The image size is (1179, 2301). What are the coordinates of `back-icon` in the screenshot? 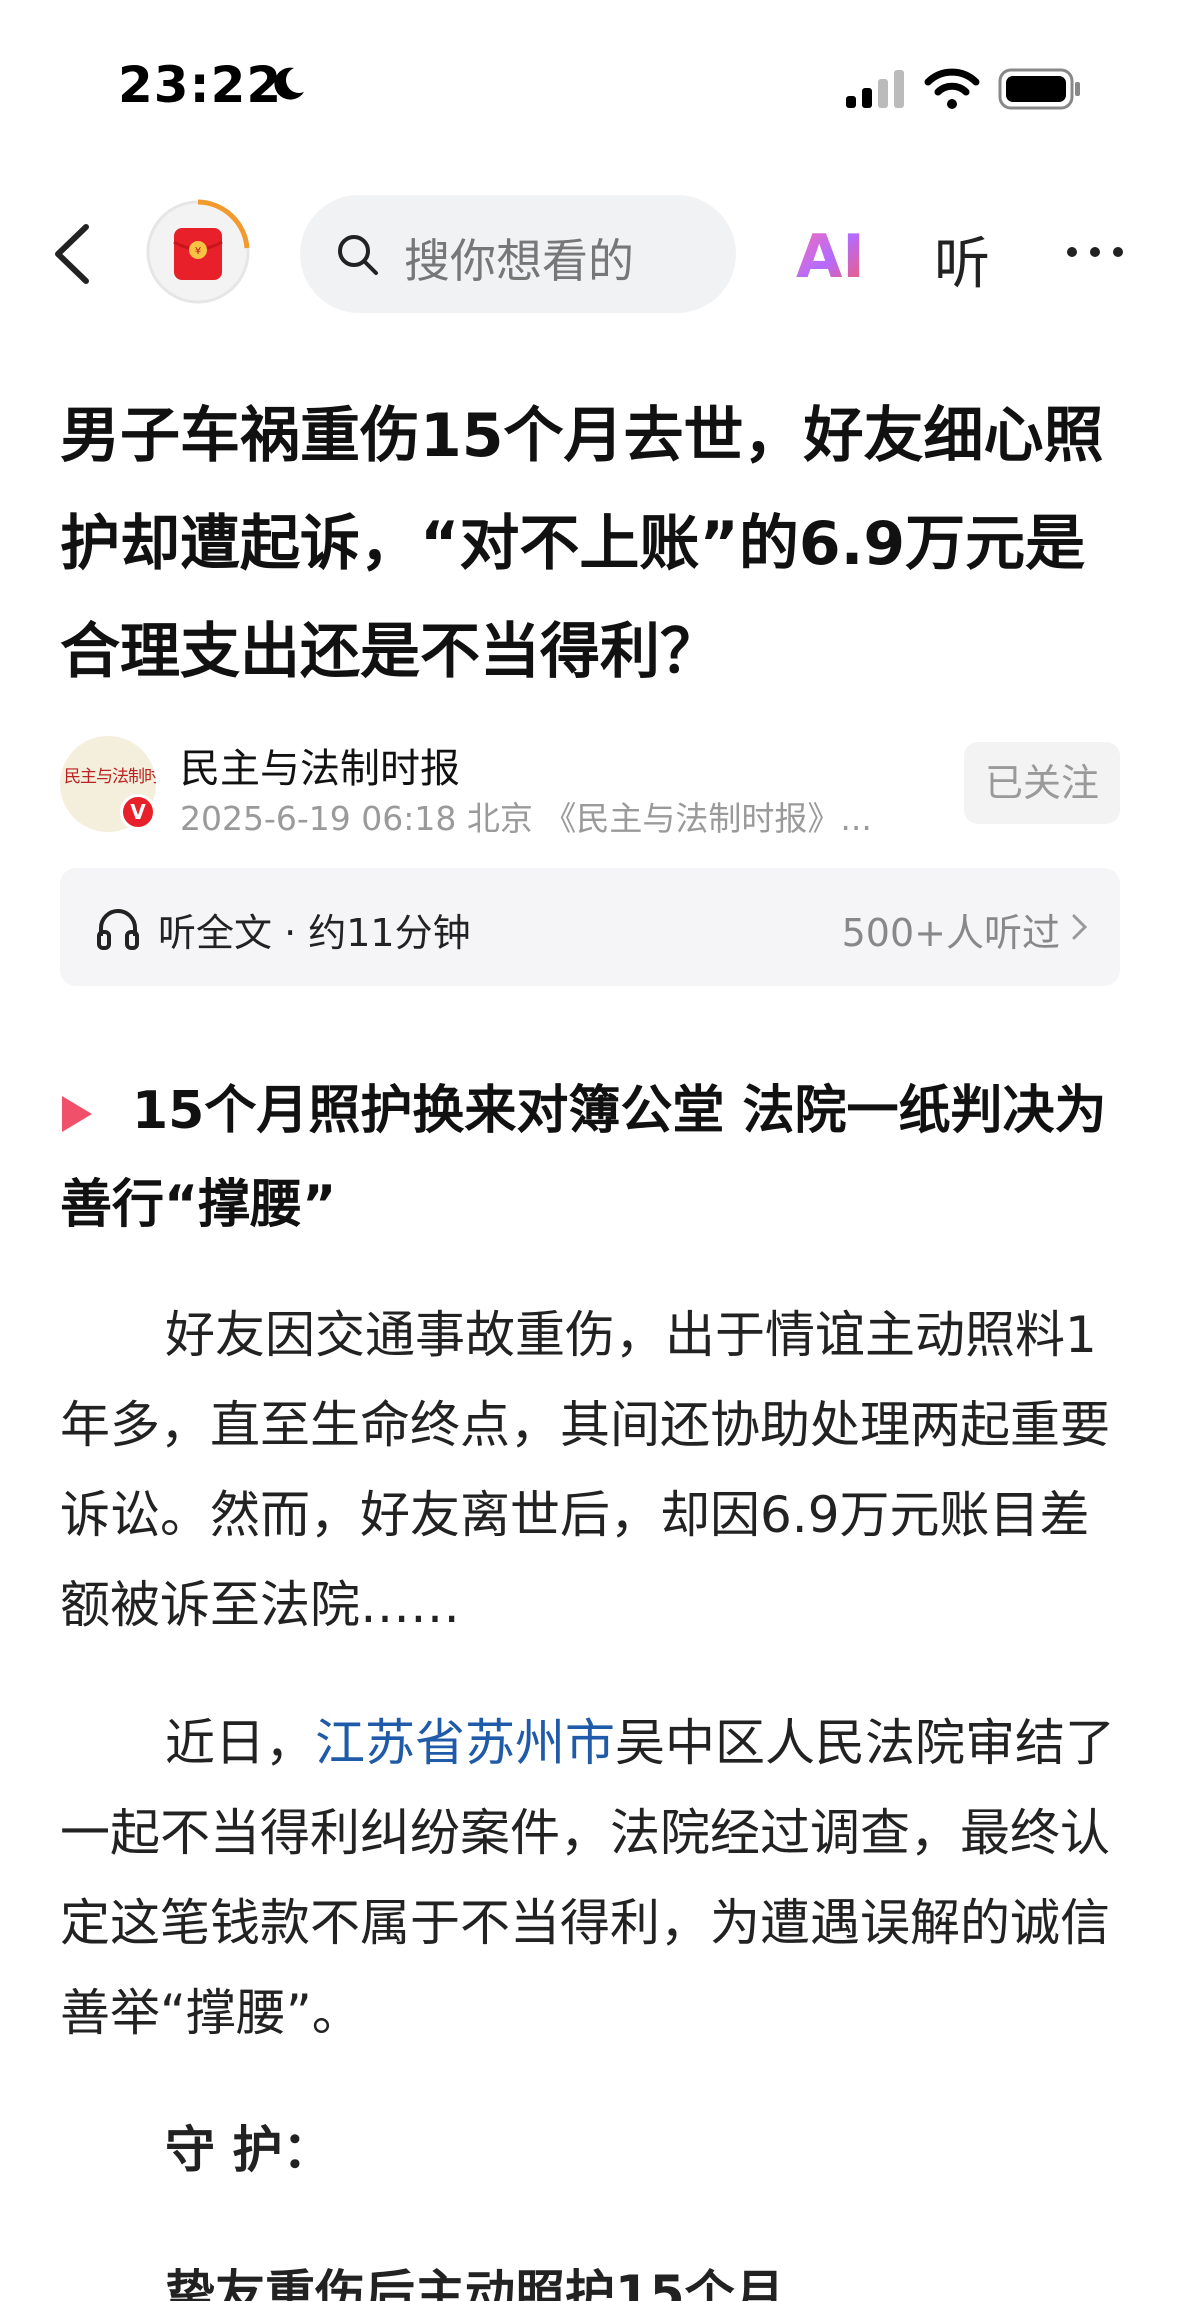 It's located at (72, 254).